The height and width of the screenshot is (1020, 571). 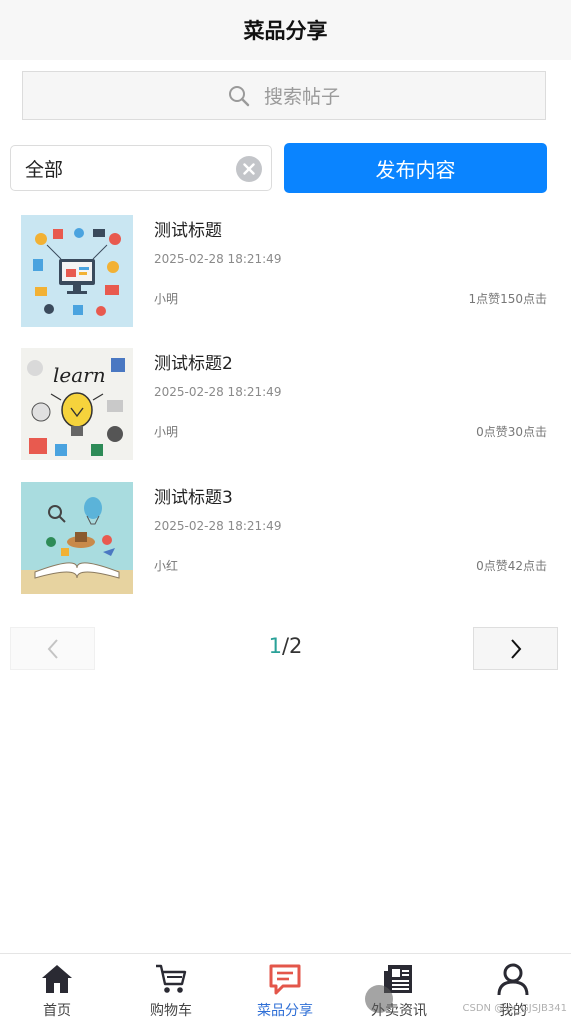 I want to click on post-title: 测试标题, so click(x=188, y=228).